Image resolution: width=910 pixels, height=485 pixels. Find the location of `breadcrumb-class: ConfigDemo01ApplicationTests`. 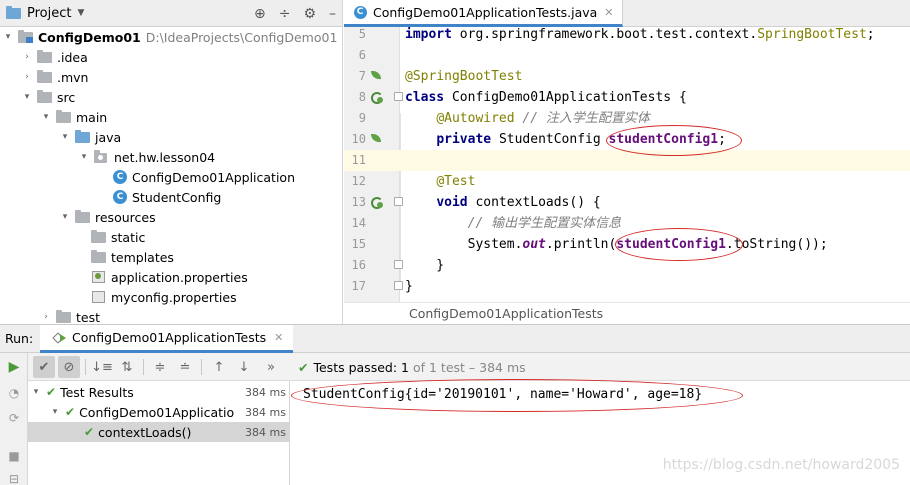

breadcrumb-class: ConfigDemo01ApplicationTests is located at coordinates (506, 313).